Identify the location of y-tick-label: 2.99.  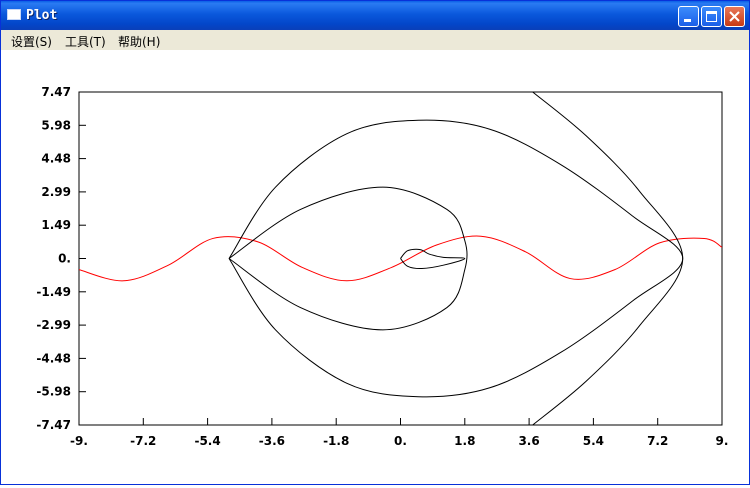
(56, 192).